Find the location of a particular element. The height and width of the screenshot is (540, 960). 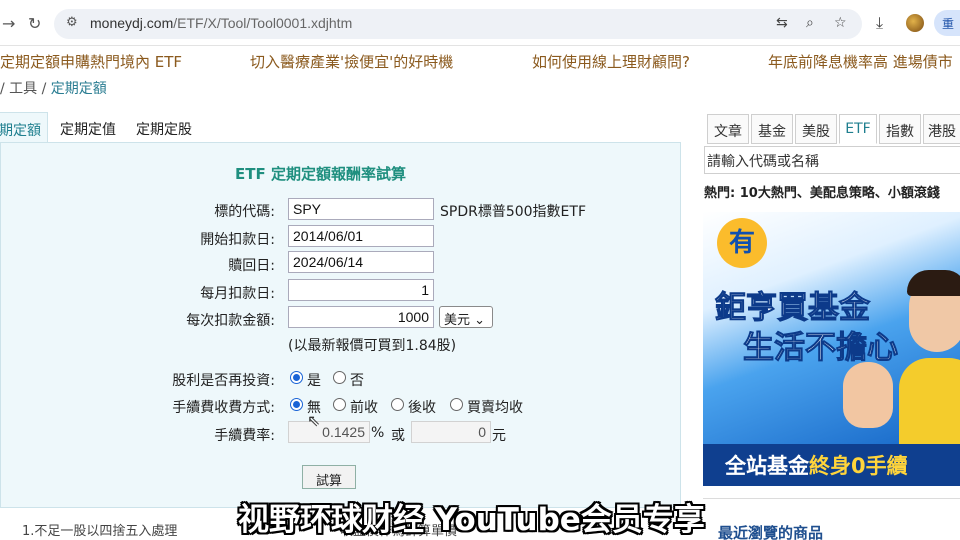

dividend-no-label: 否 is located at coordinates (357, 381).